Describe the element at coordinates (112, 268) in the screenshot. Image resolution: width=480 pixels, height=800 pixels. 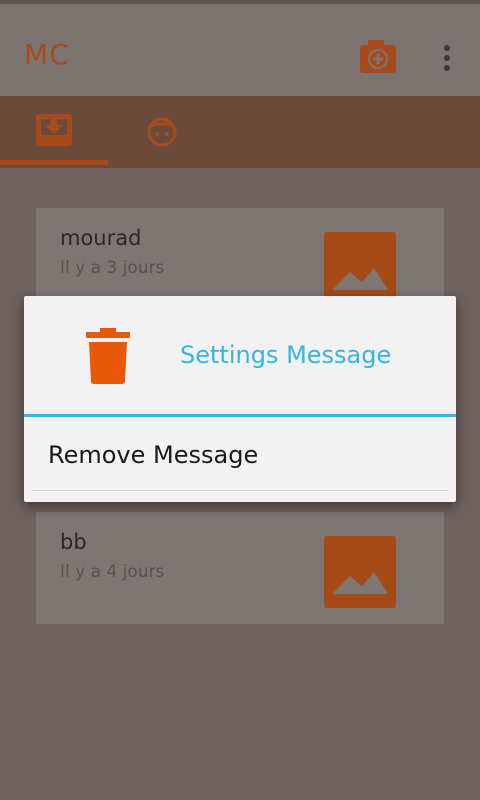
I see `message-time: Il y a 3 jours` at that location.